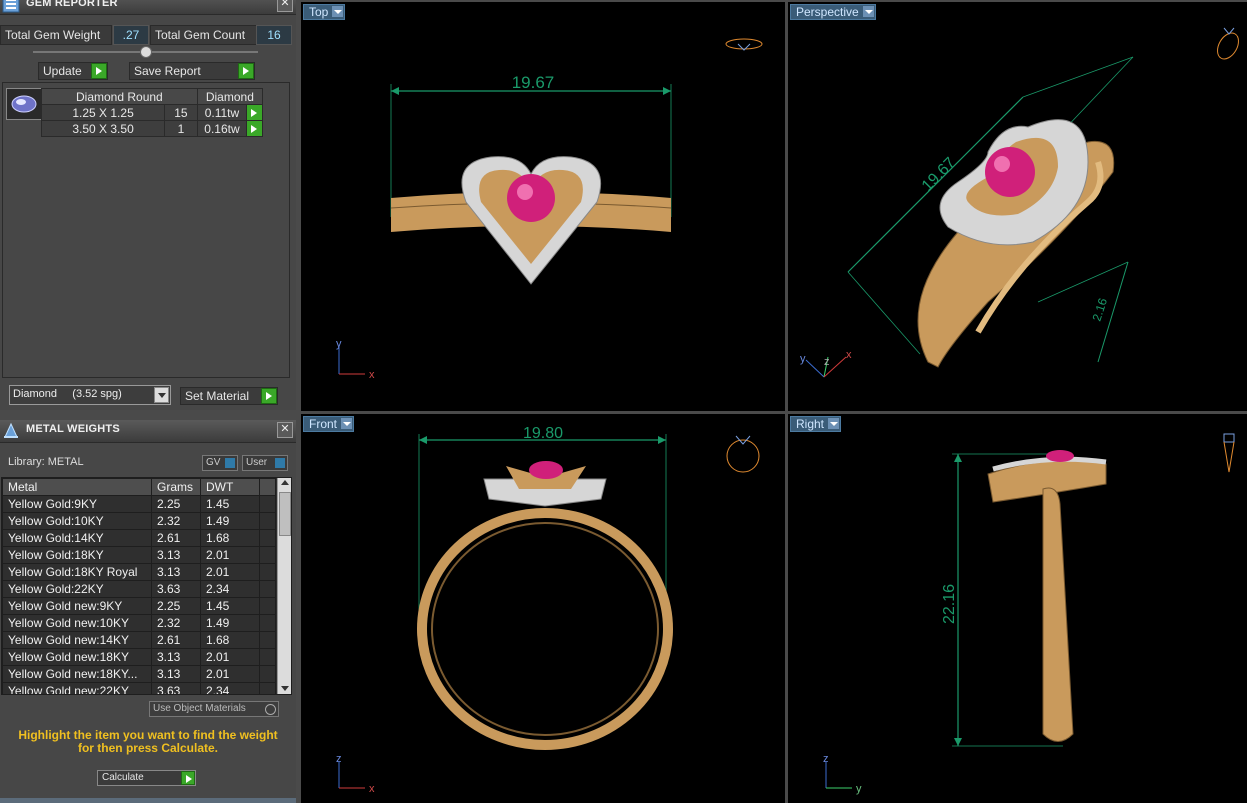 The width and height of the screenshot is (1247, 803). I want to click on metal-row: Yellow Gold:14KY 2.61 1.68, so click(139, 538).